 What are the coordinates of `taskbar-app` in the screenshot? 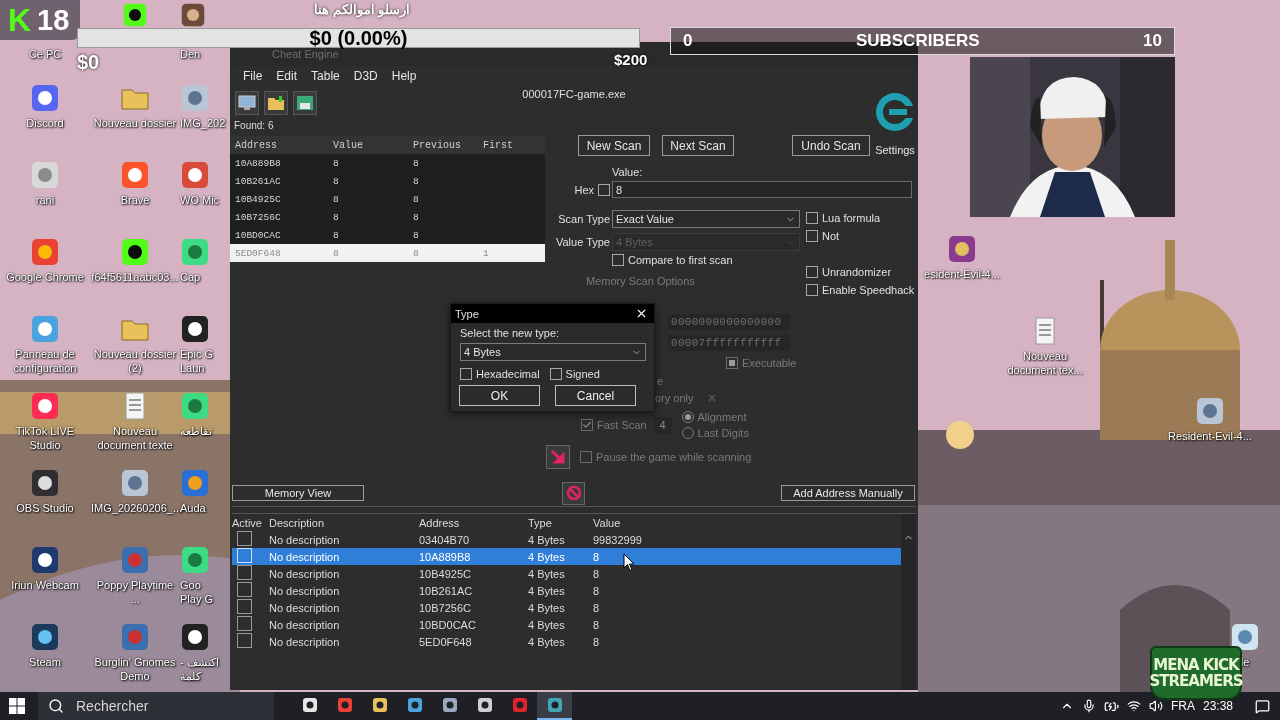 It's located at (554, 706).